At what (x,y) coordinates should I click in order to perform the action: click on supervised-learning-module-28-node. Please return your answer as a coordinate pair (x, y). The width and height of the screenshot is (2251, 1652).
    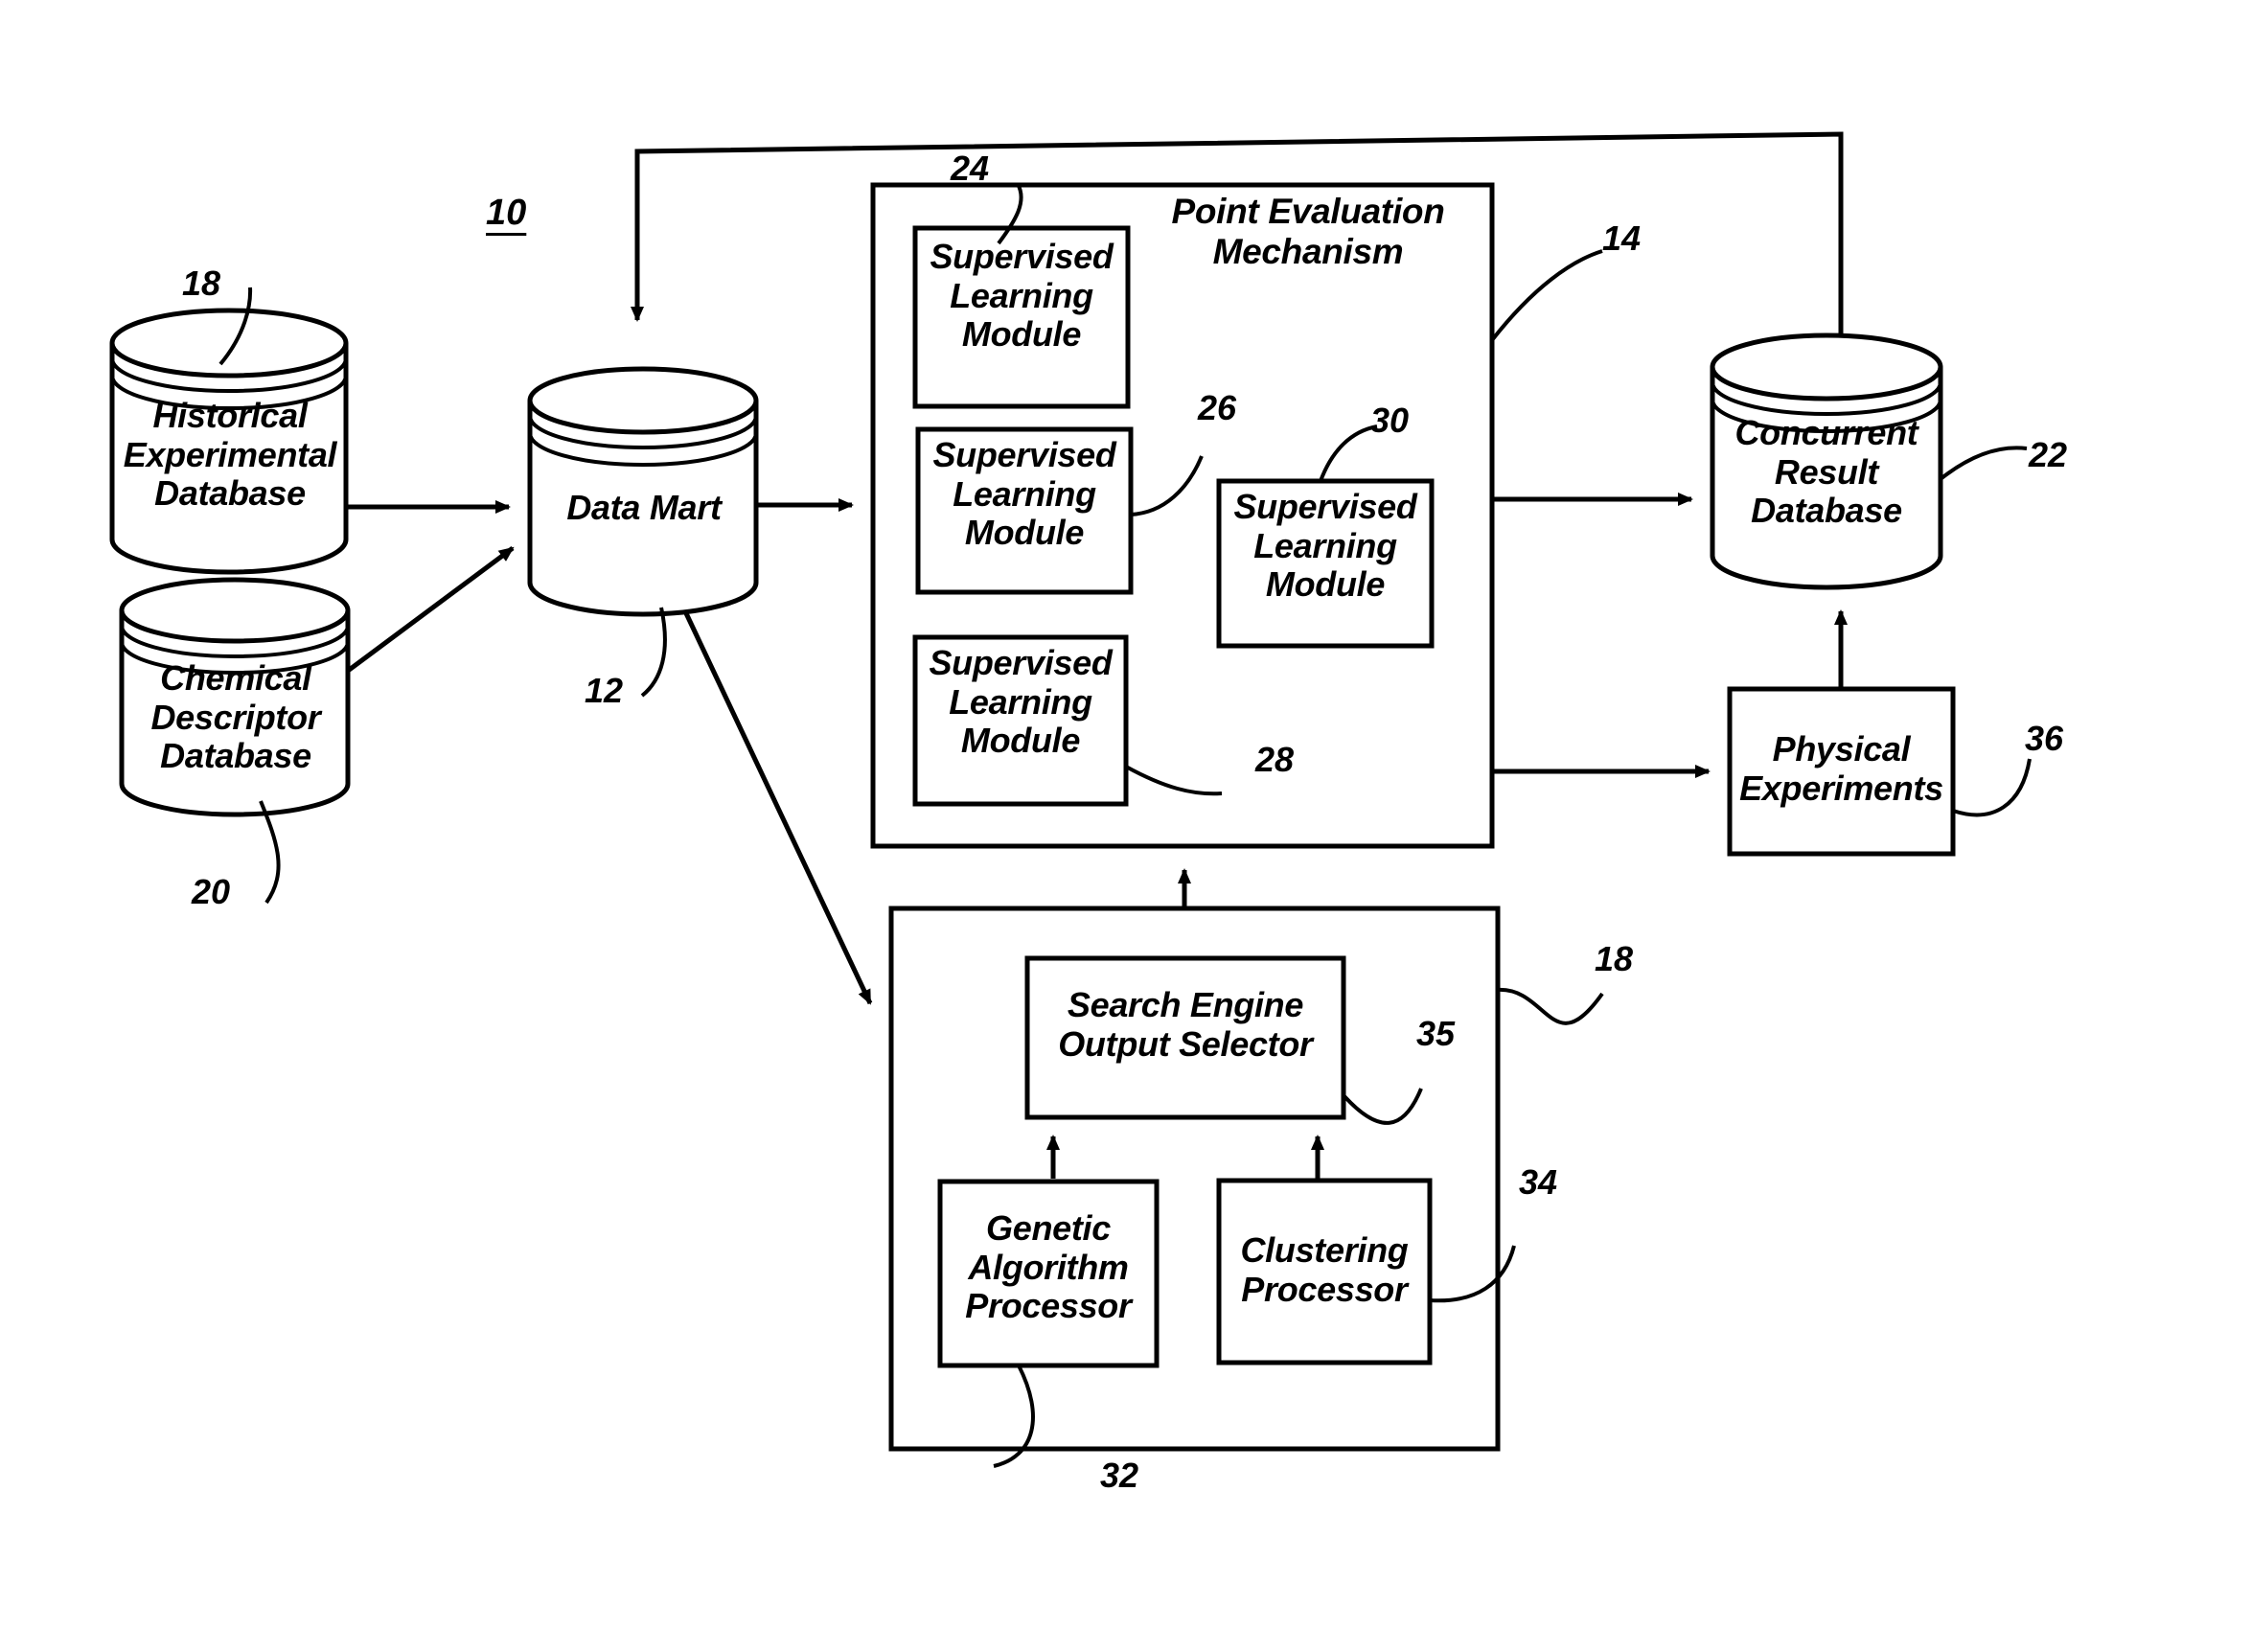
    Looking at the image, I should click on (1020, 720).